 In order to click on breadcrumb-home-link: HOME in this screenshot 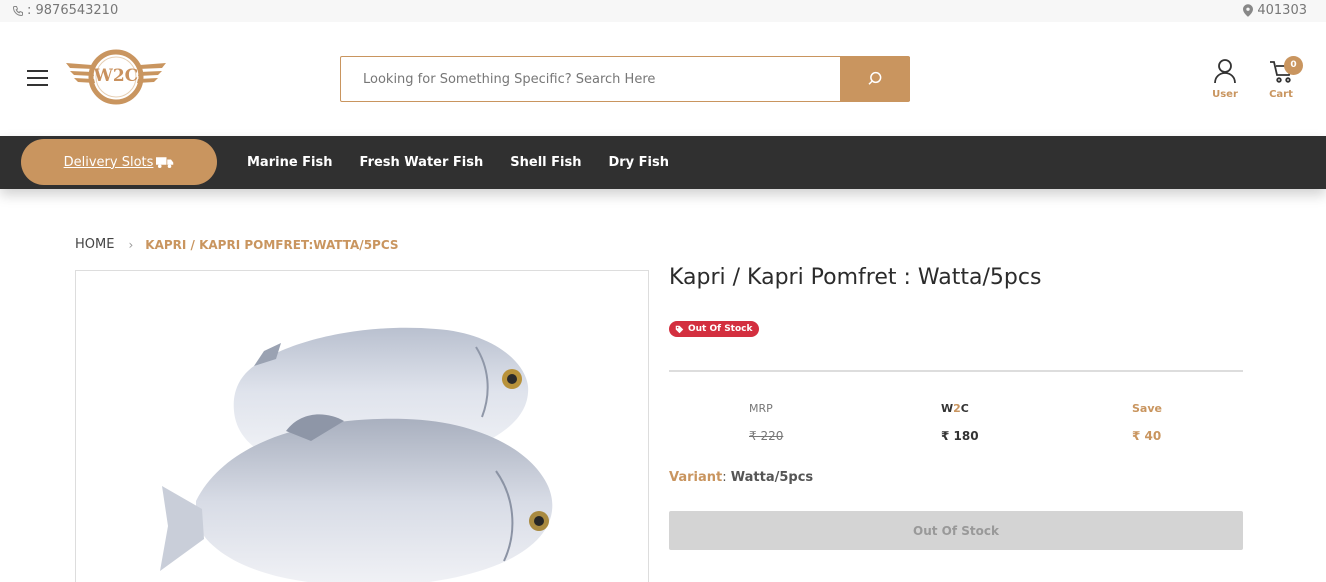, I will do `click(94, 244)`.